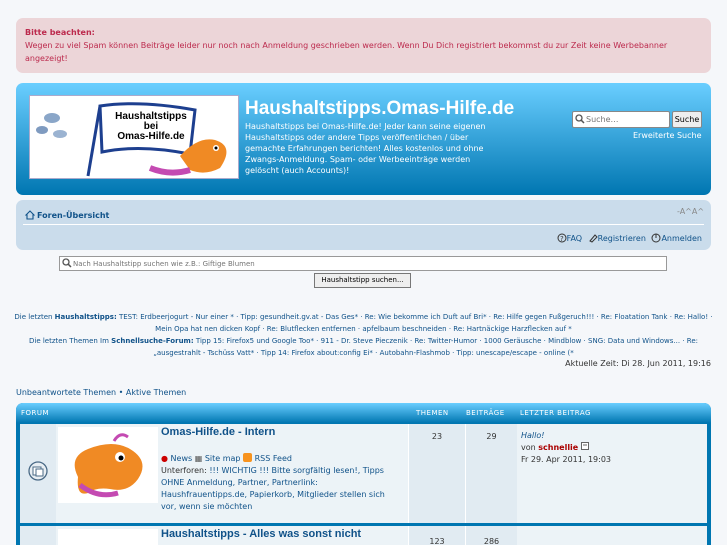 This screenshot has width=727, height=545. I want to click on register-label: Registrieren, so click(621, 238).